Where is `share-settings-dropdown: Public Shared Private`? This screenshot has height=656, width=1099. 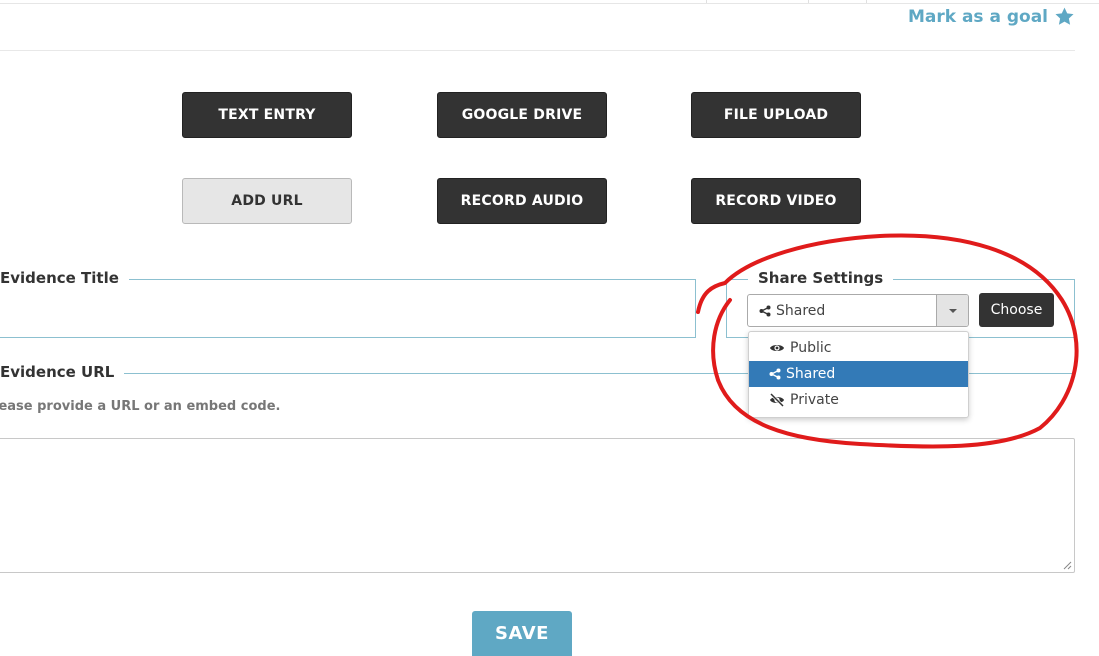
share-settings-dropdown: Public Shared Private is located at coordinates (858, 374).